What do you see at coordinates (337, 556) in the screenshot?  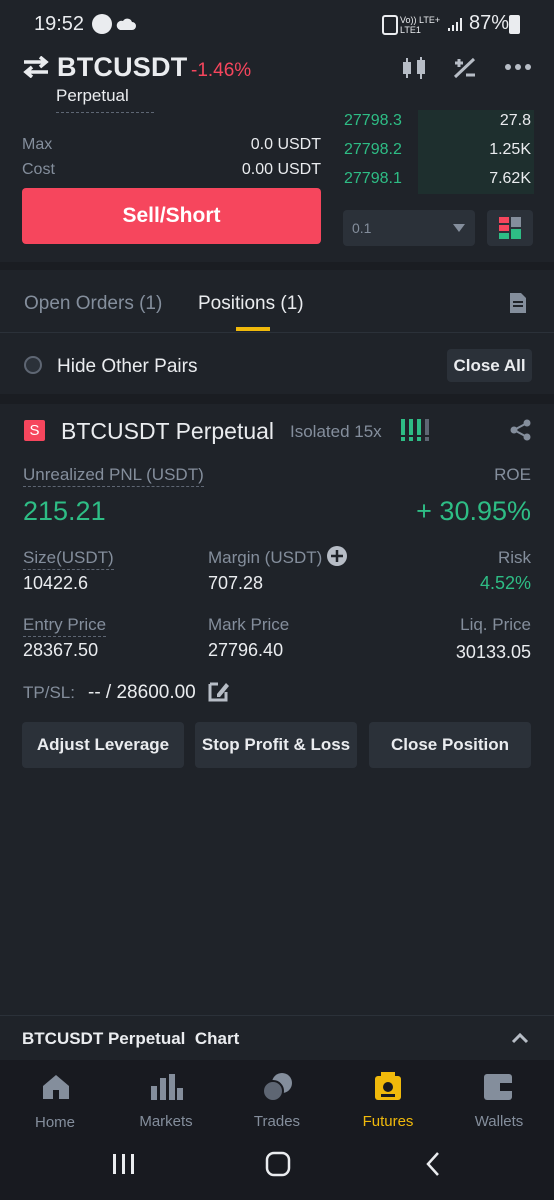 I see `add-margin-icon` at bounding box center [337, 556].